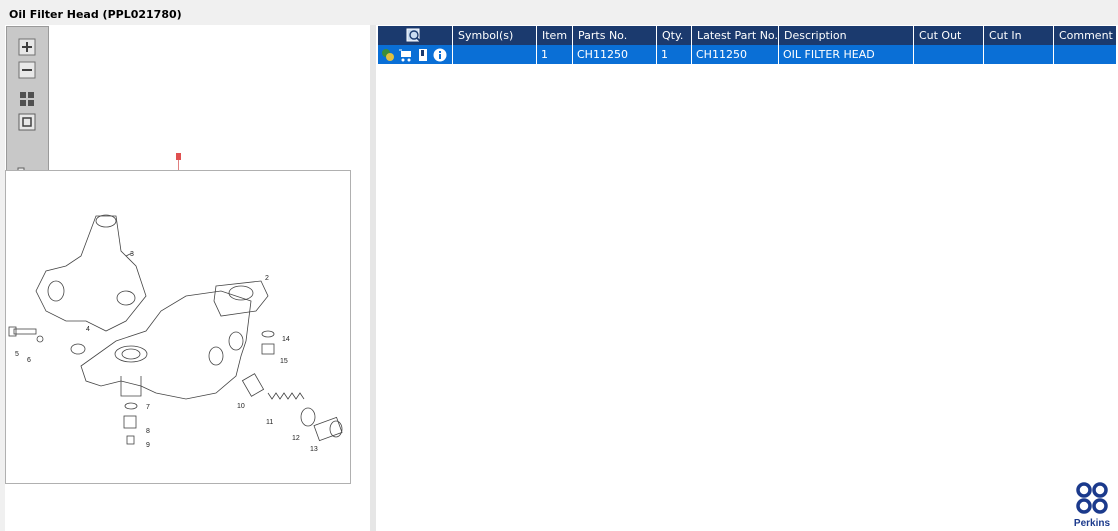  I want to click on brand-name: Perkins, so click(1092, 523).